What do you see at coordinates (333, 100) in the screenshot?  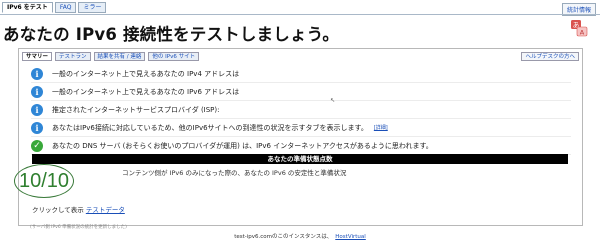 I see `mouse-cursor-icon: ↖` at bounding box center [333, 100].